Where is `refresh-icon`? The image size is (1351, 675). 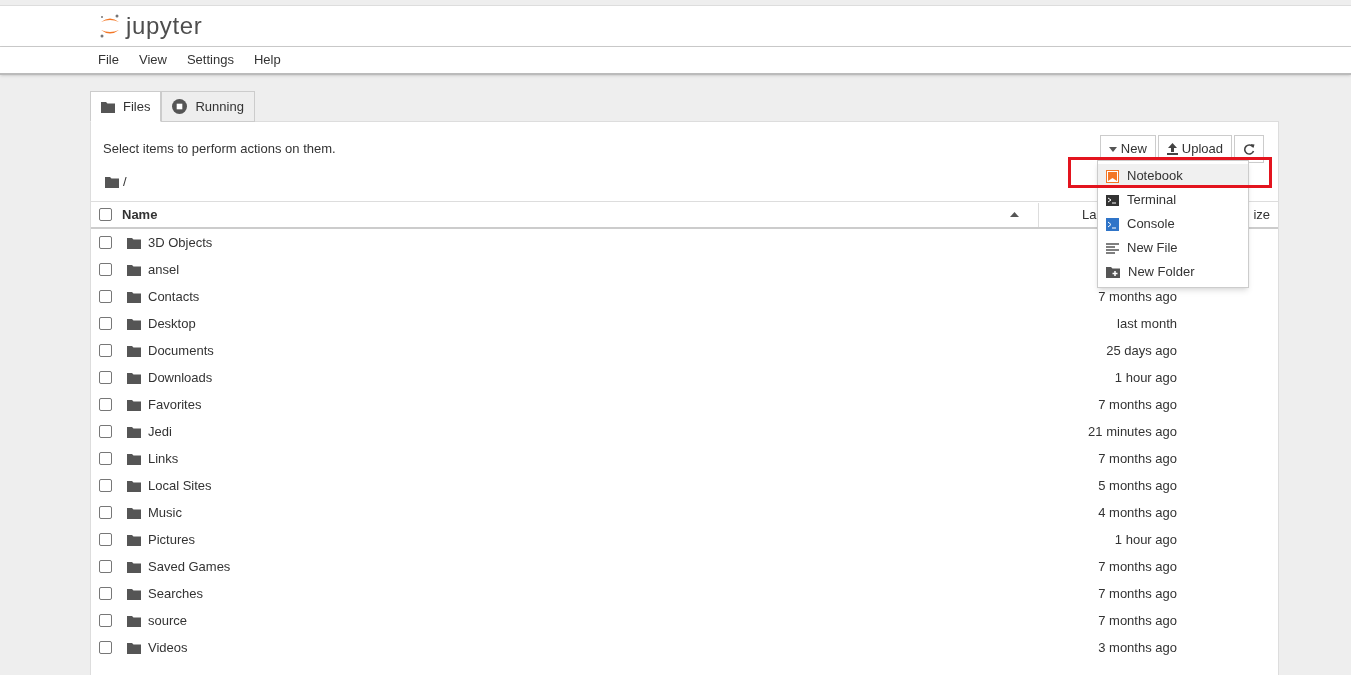 refresh-icon is located at coordinates (1249, 149).